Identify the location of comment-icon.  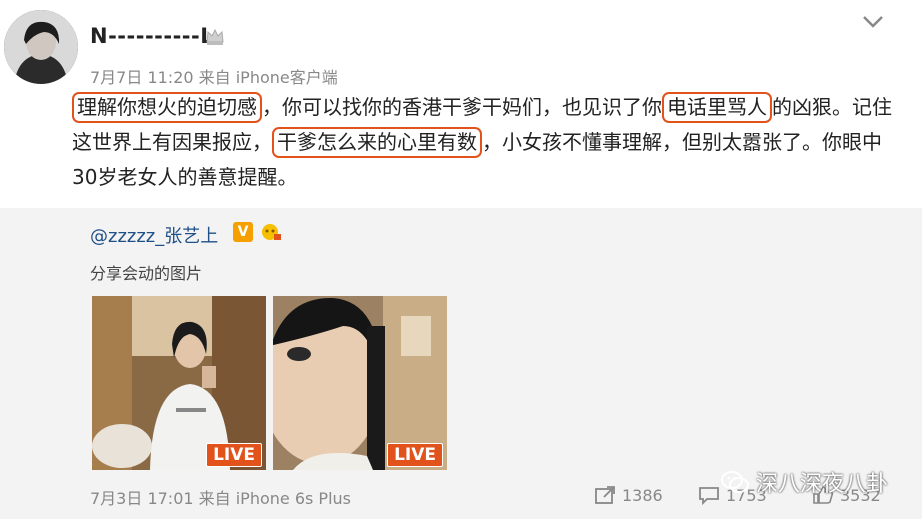
(709, 496).